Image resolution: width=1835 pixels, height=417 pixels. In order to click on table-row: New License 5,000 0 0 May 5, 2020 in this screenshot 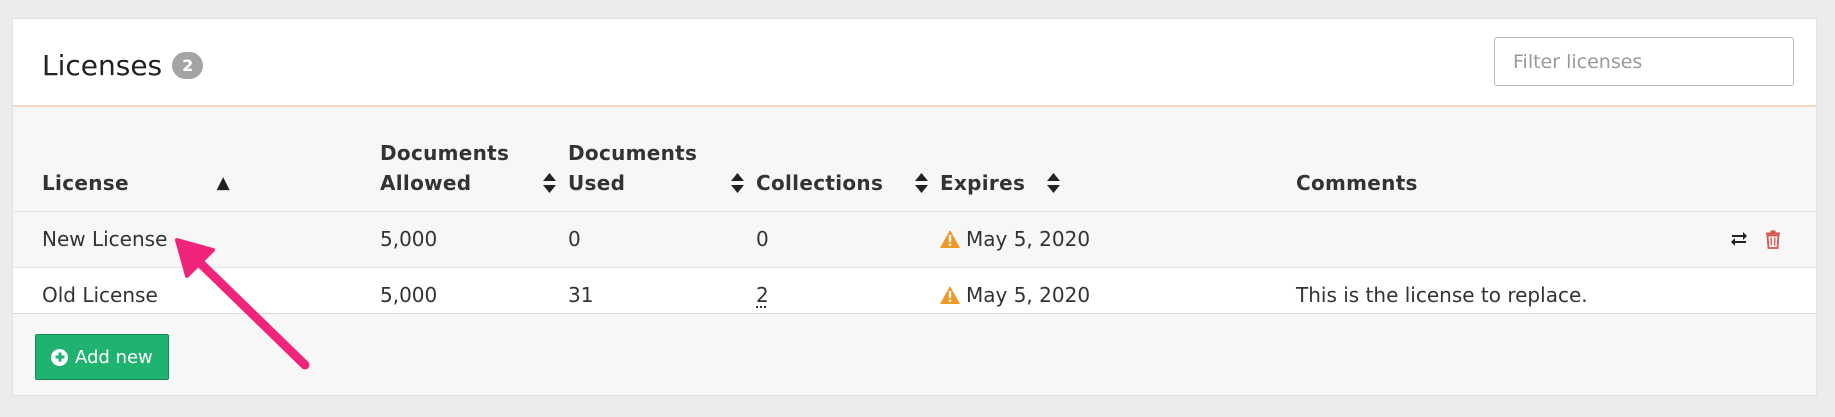, I will do `click(914, 239)`.